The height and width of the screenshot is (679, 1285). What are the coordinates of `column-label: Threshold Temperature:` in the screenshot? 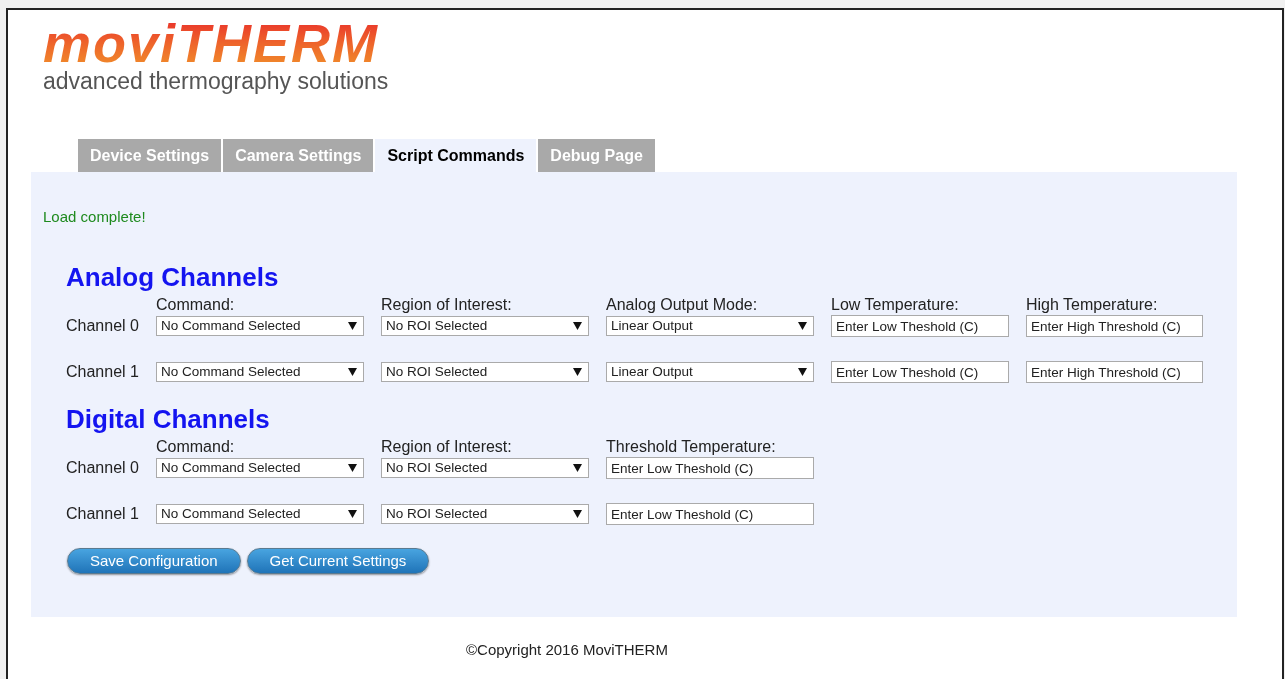 It's located at (691, 447).